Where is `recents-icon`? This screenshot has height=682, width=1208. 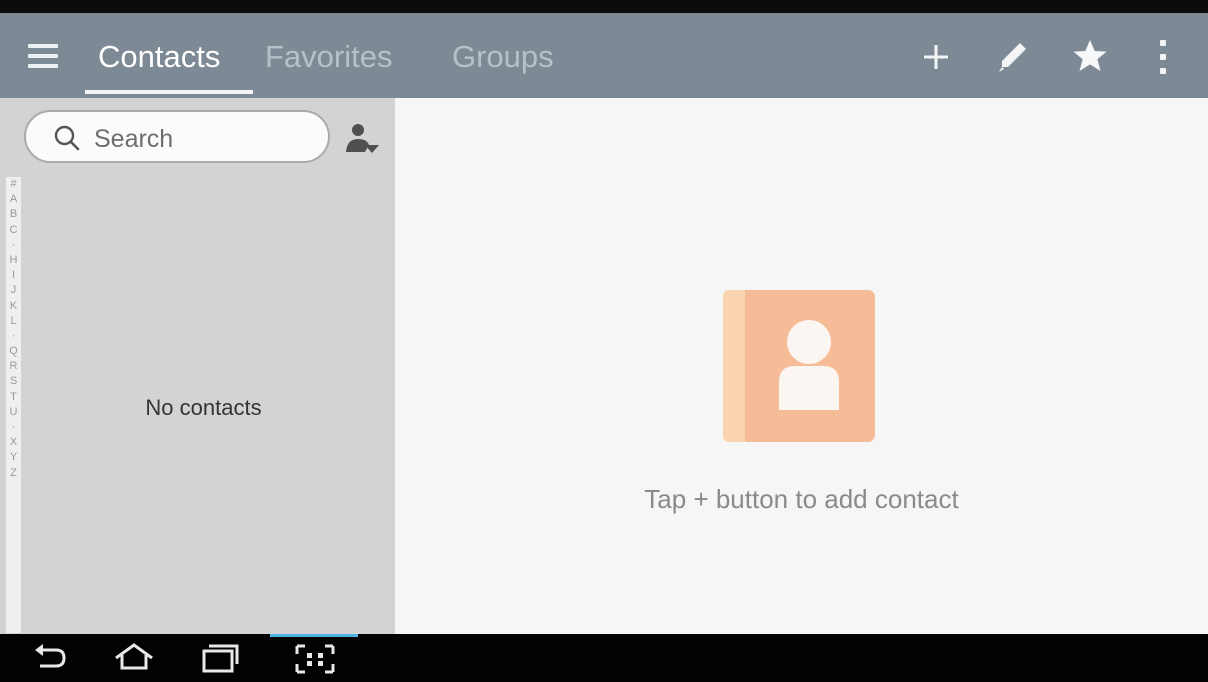
recents-icon is located at coordinates (220, 658).